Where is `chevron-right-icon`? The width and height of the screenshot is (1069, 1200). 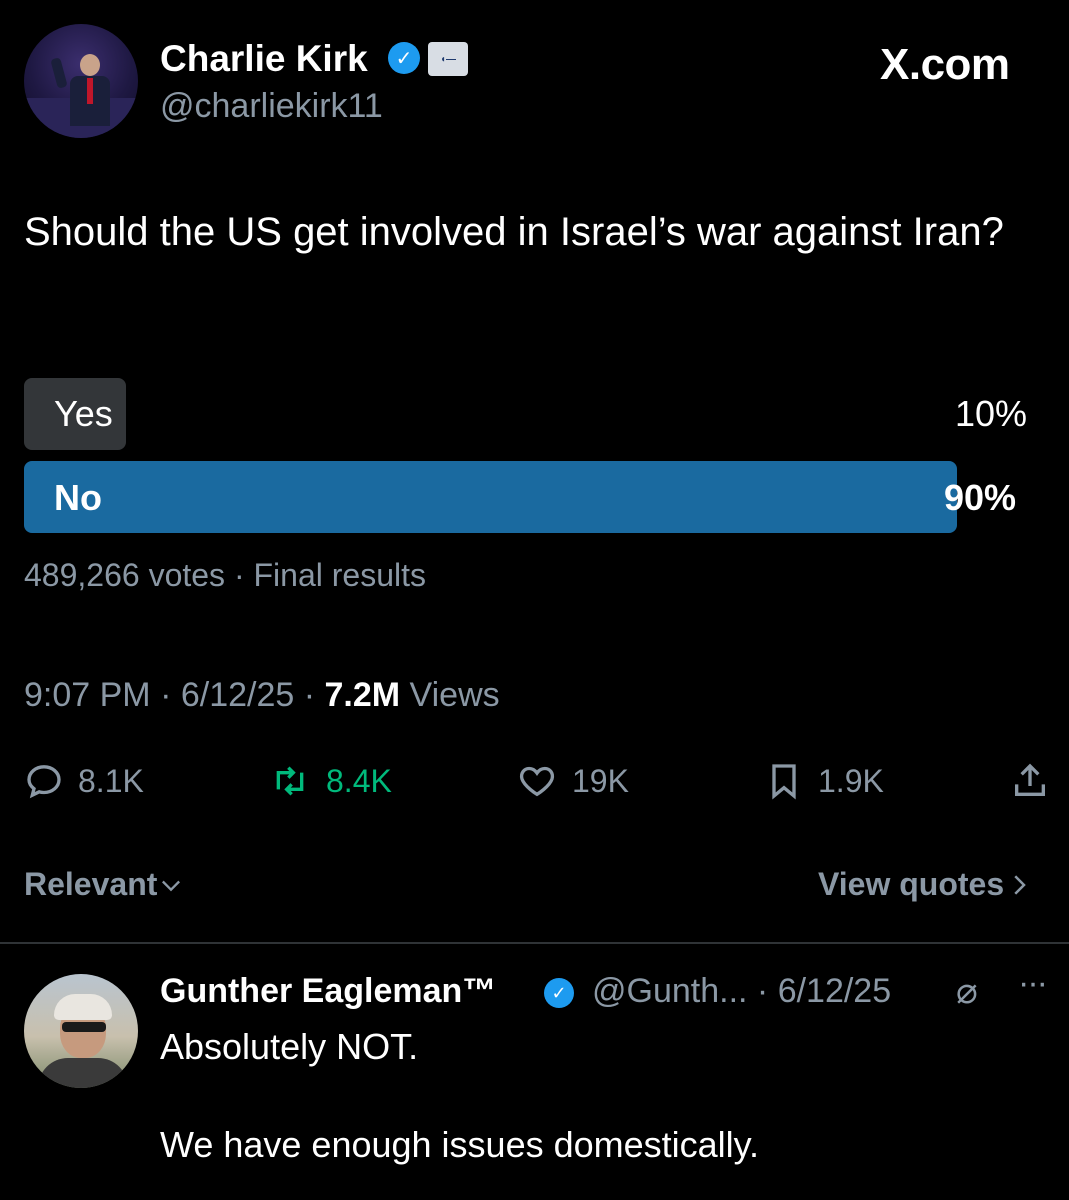
chevron-right-icon is located at coordinates (1020, 884).